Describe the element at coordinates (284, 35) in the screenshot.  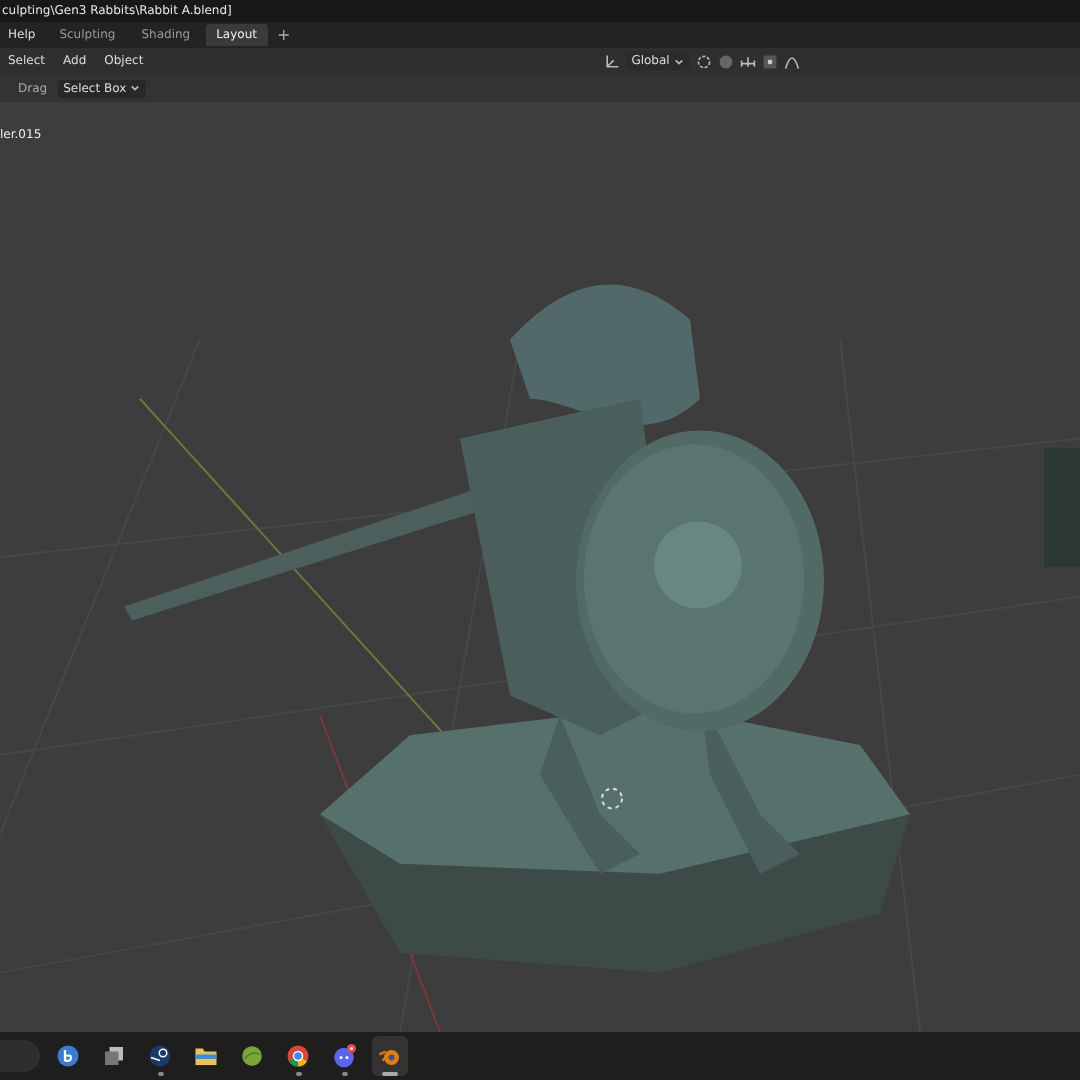
I see `add-workspace-button: +` at that location.